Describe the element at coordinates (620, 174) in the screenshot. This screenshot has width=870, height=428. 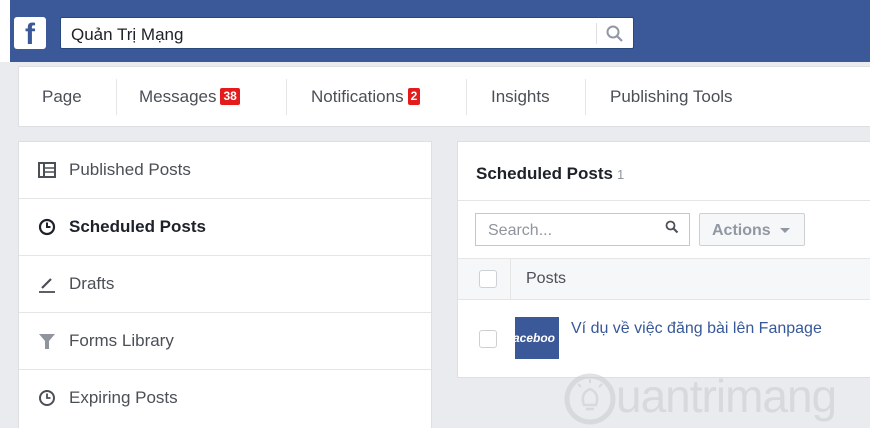
I see `post-count: 1` at that location.